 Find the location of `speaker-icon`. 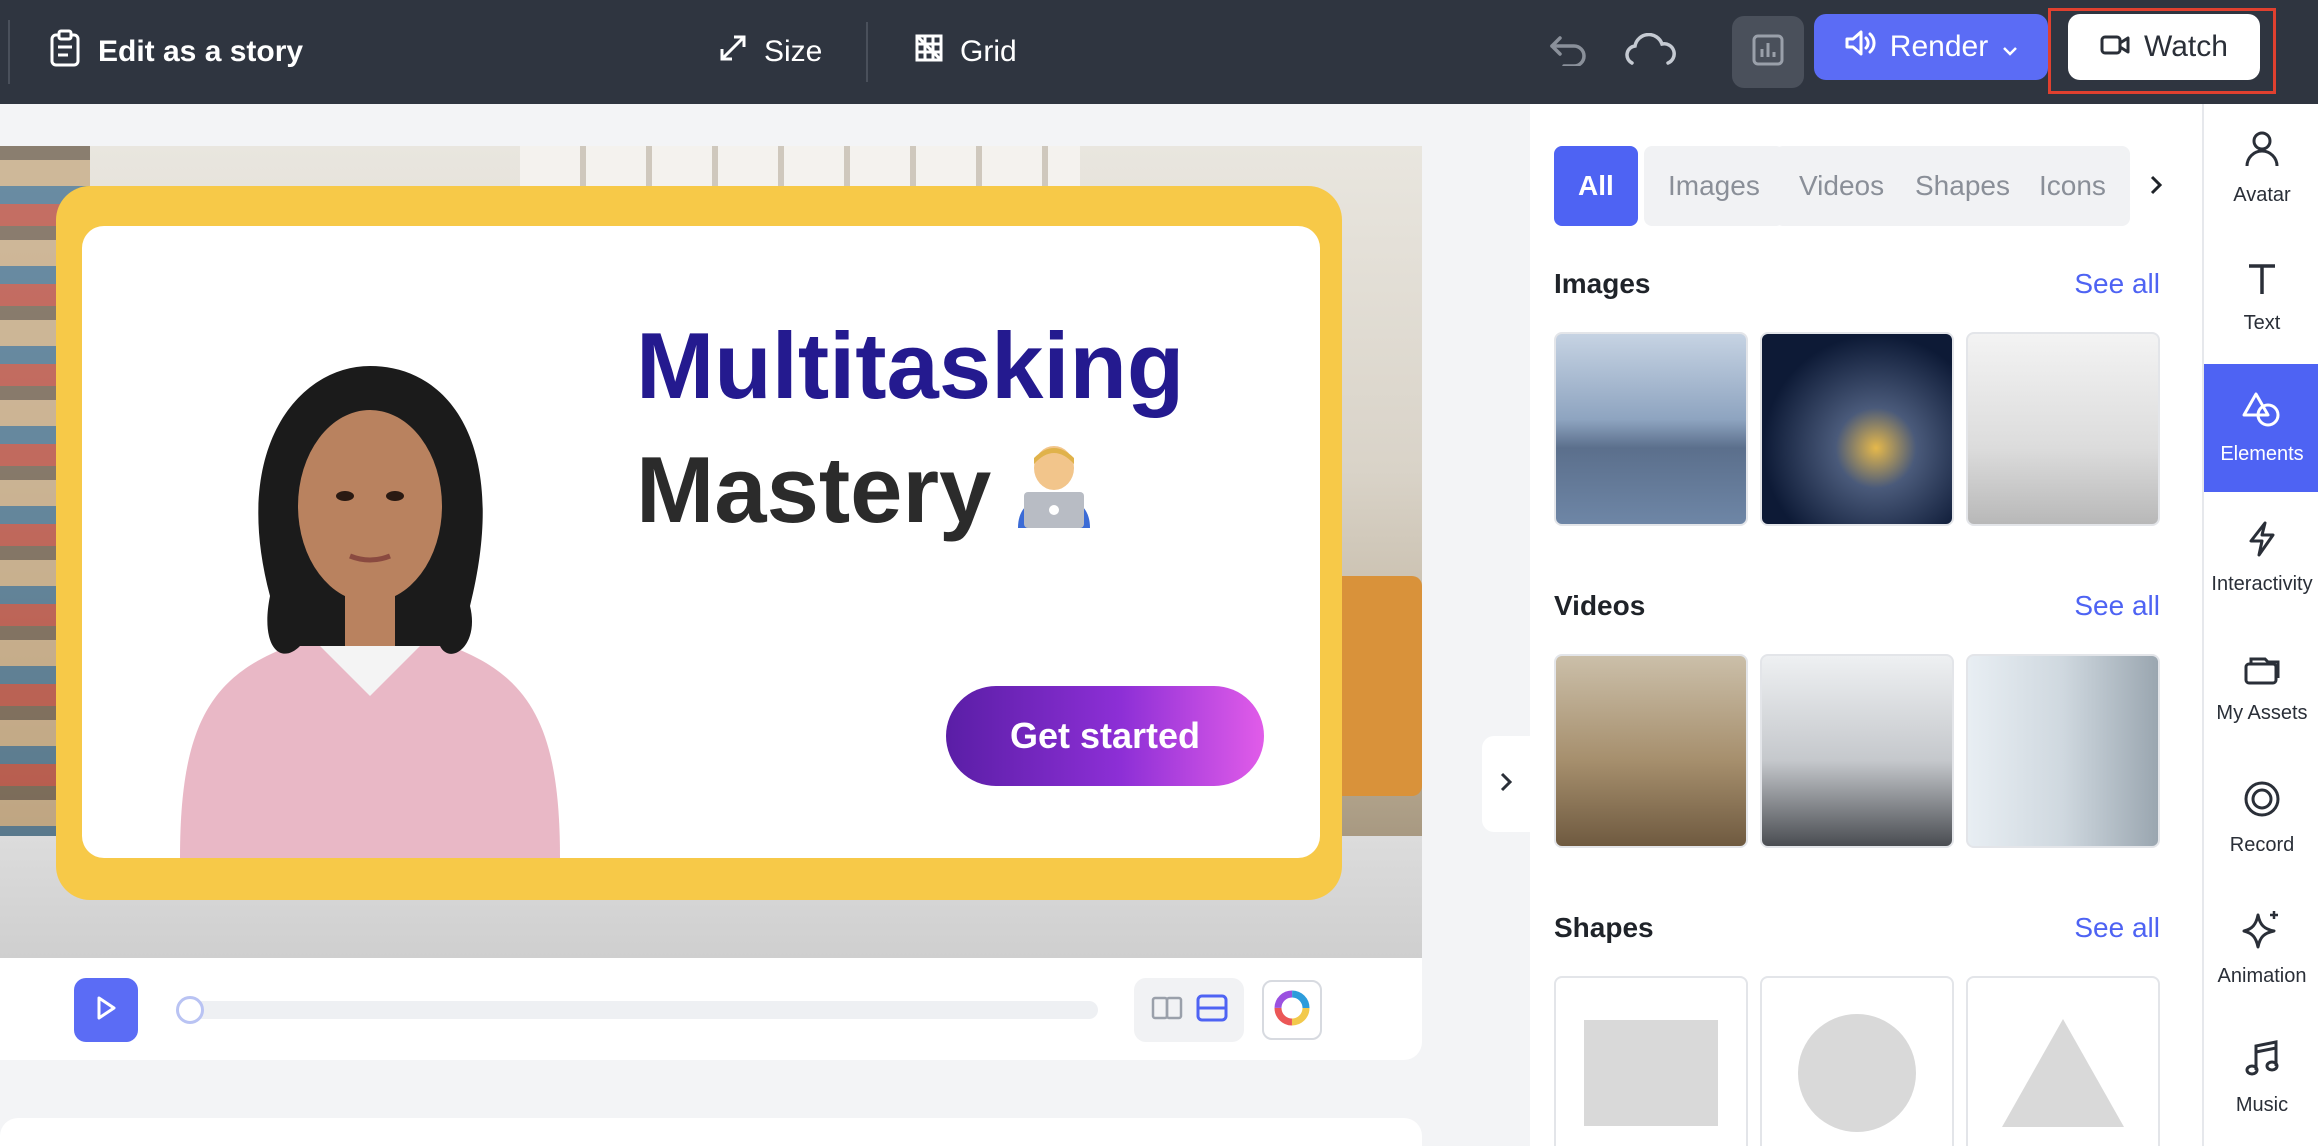

speaker-icon is located at coordinates (1860, 47).